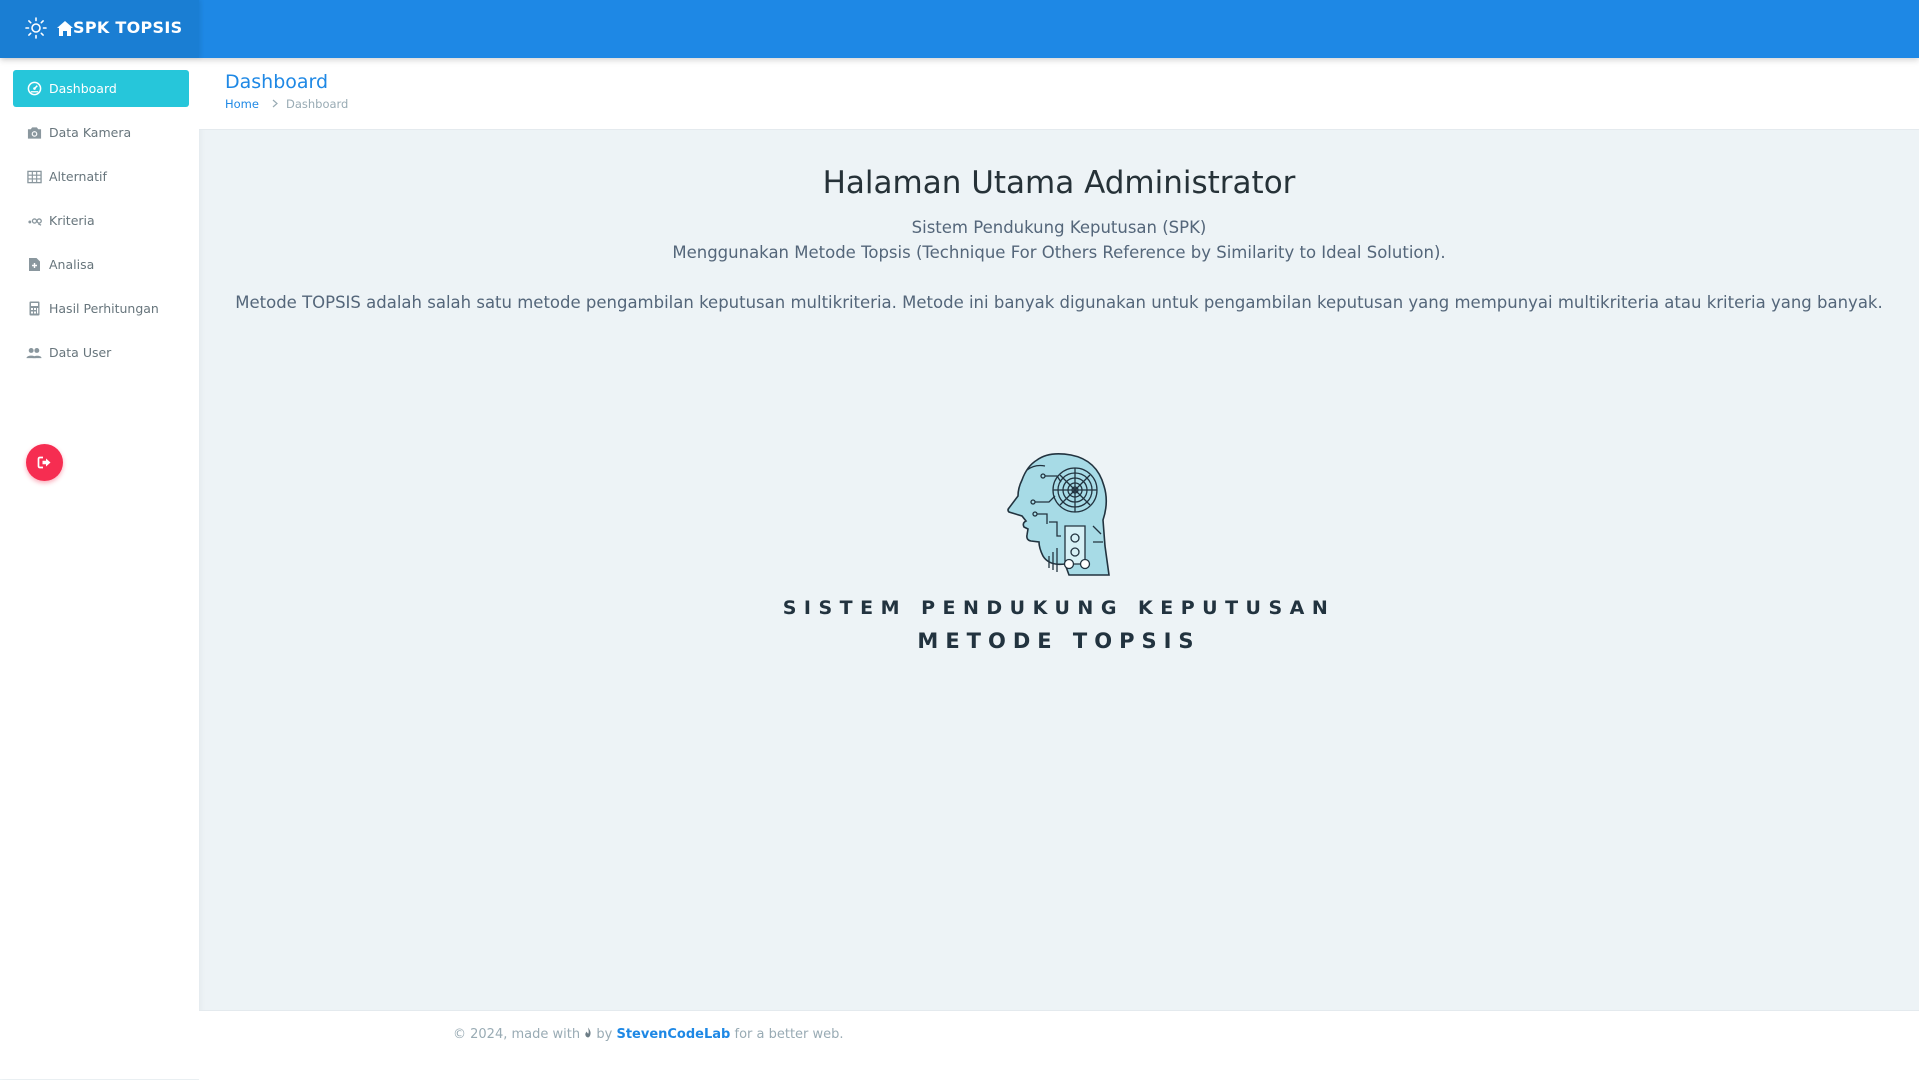 This screenshot has width=1919, height=1080. Describe the element at coordinates (90, 132) in the screenshot. I see `sidebar-item-label: Data Kamera` at that location.